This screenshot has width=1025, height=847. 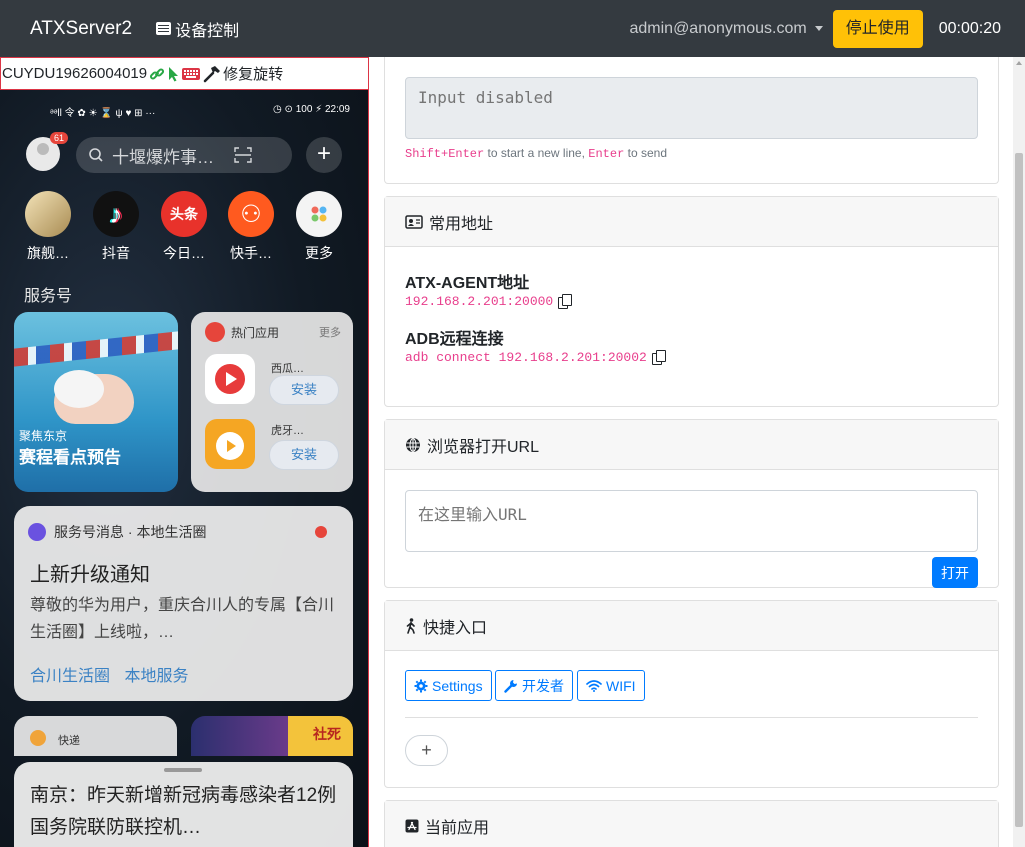 I want to click on adb-connect-value: adb connect 192.168.2.201:20002, so click(x=526, y=357).